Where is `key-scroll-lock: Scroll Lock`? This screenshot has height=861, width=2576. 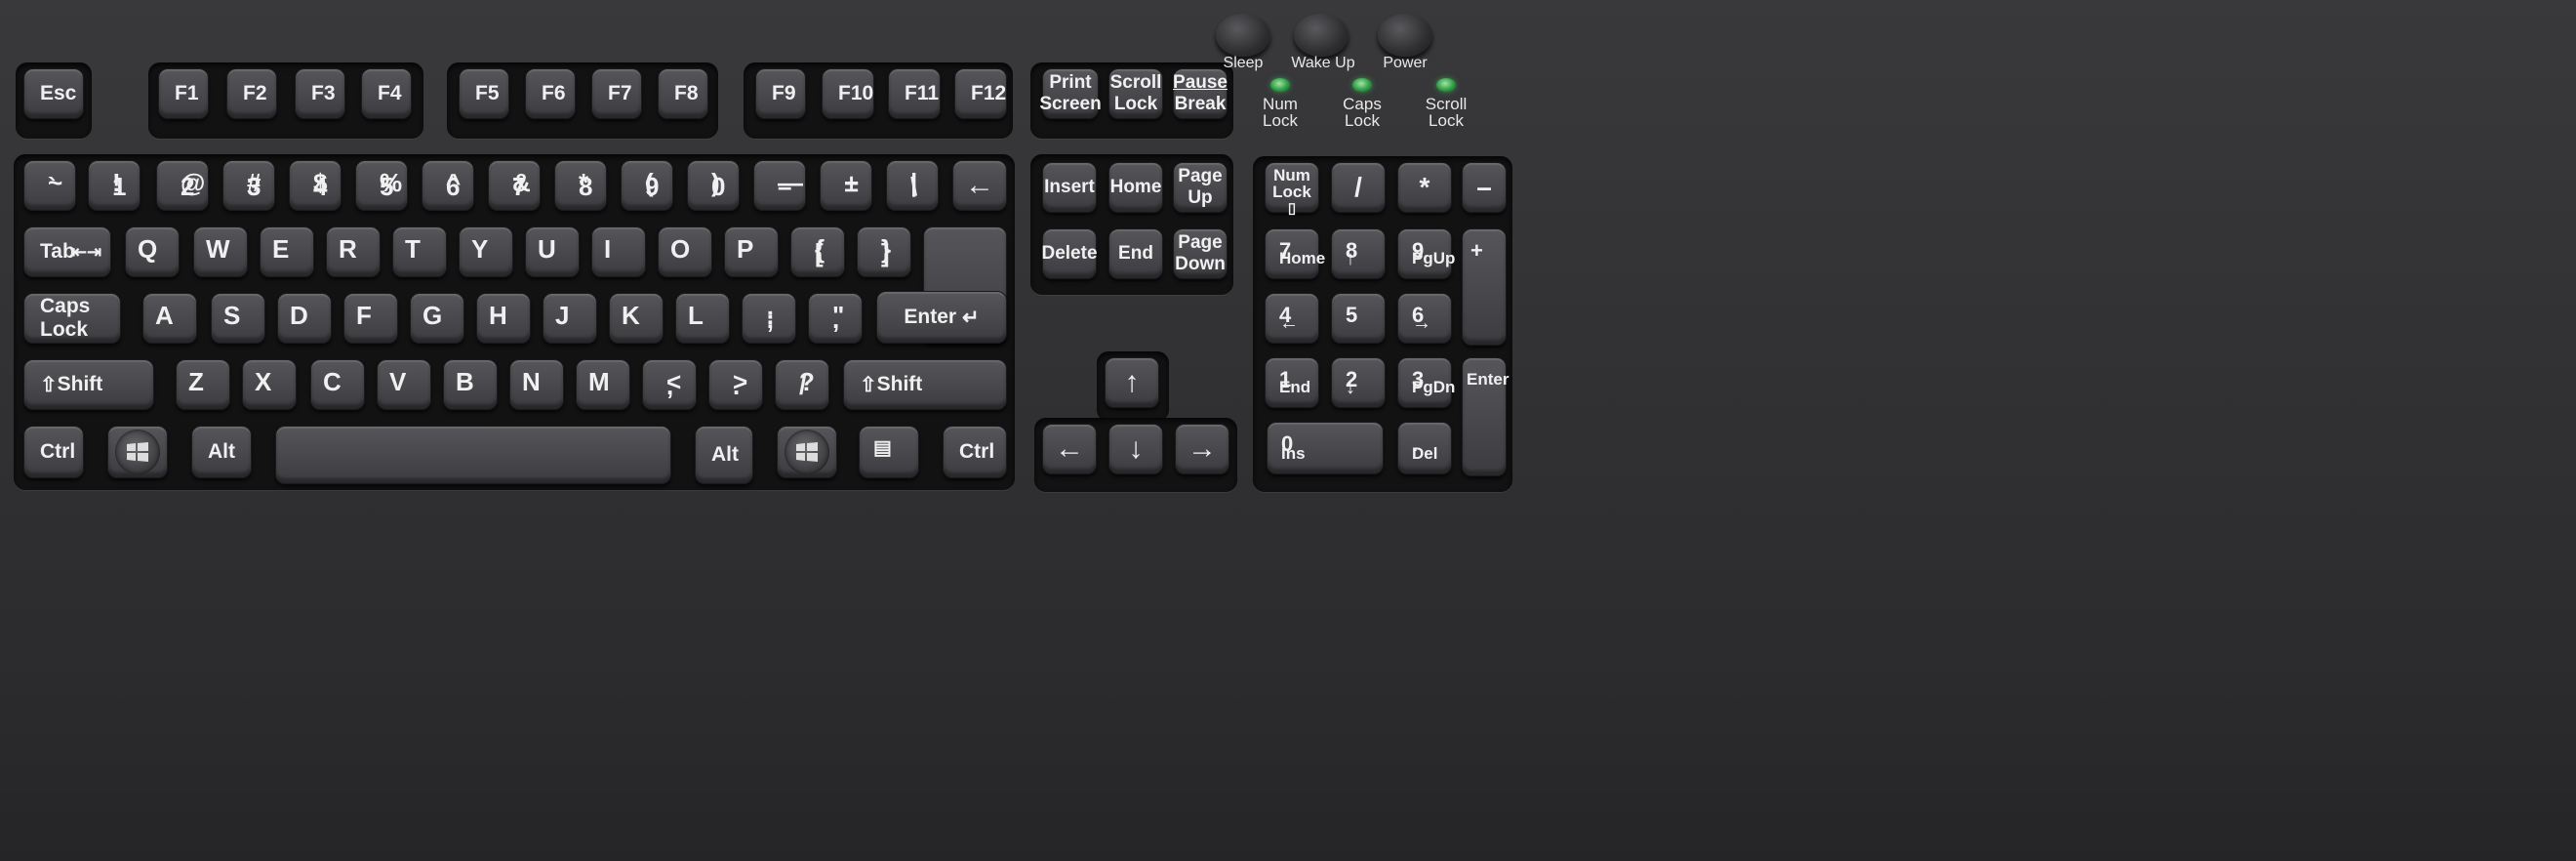 key-scroll-lock: Scroll Lock is located at coordinates (1135, 93).